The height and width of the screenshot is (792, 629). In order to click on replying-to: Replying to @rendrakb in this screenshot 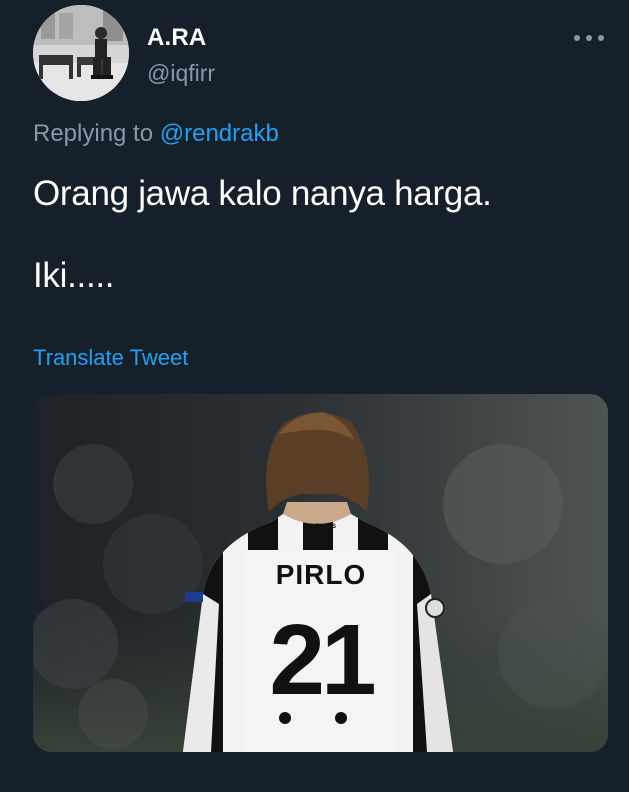, I will do `click(156, 134)`.